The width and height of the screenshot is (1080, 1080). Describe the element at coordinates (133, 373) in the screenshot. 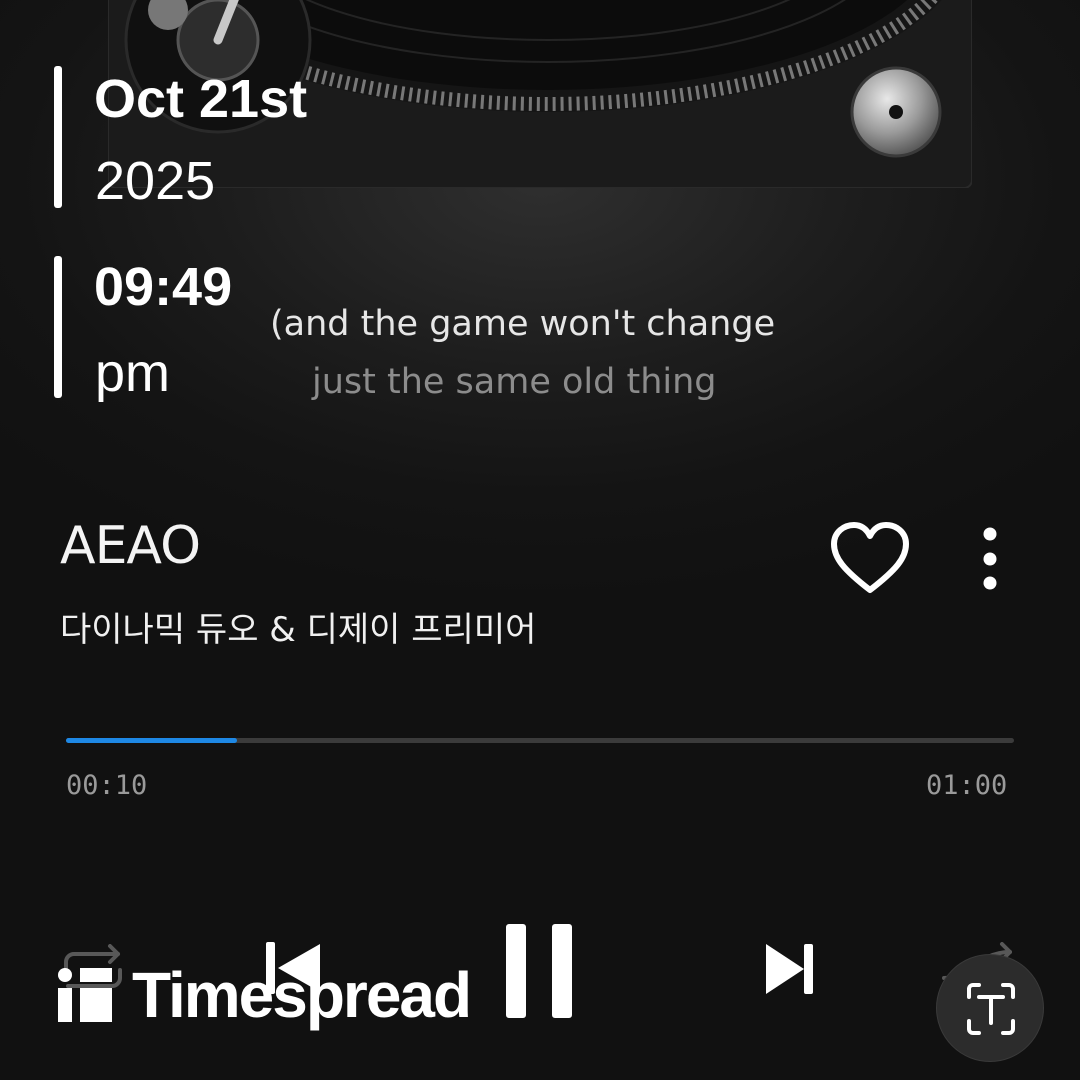

I see `time-period: pm` at that location.